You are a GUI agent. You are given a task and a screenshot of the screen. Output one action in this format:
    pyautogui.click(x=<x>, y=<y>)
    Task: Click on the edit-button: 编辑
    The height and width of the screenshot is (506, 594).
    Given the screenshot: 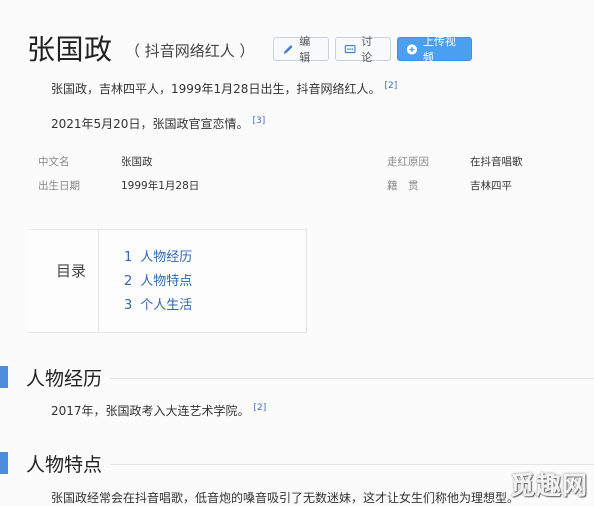 What is the action you would take?
    pyautogui.click(x=301, y=49)
    